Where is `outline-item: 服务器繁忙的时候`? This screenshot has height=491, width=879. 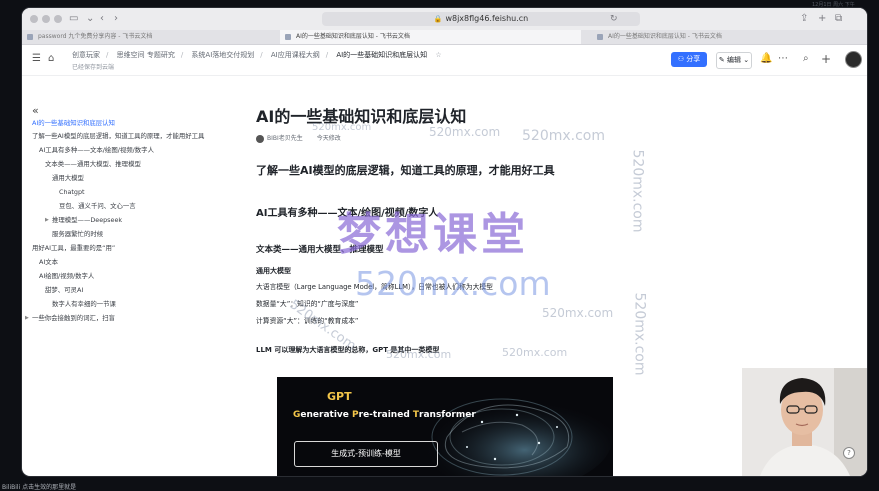 outline-item: 服务器繁忙的时候 is located at coordinates (77, 234).